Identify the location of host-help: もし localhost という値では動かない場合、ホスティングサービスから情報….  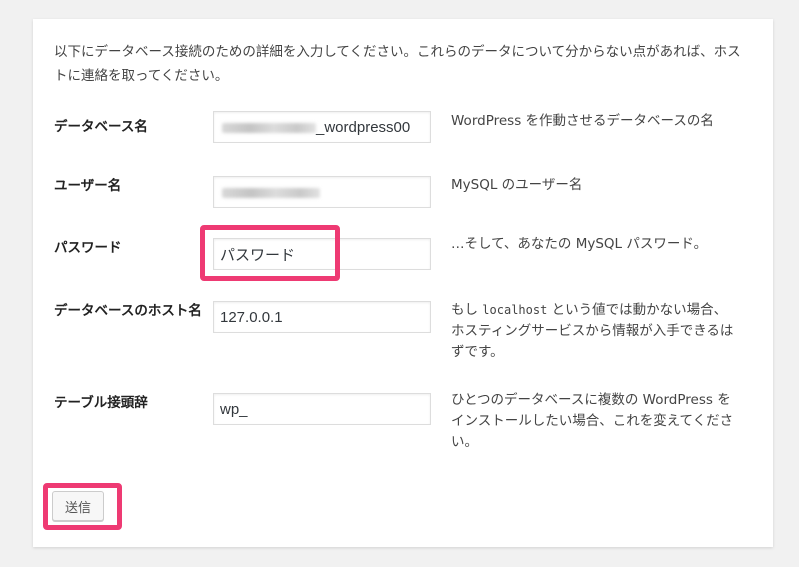
(593, 331).